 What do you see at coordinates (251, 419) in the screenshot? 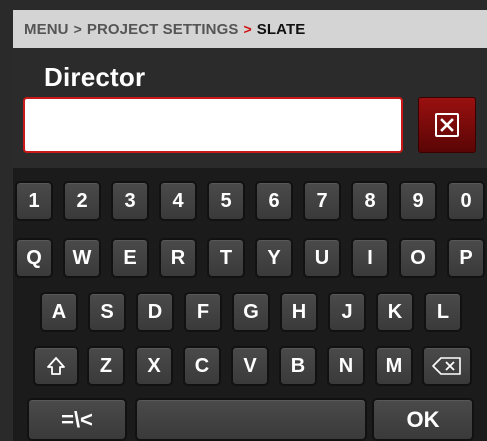
I see `space-key` at bounding box center [251, 419].